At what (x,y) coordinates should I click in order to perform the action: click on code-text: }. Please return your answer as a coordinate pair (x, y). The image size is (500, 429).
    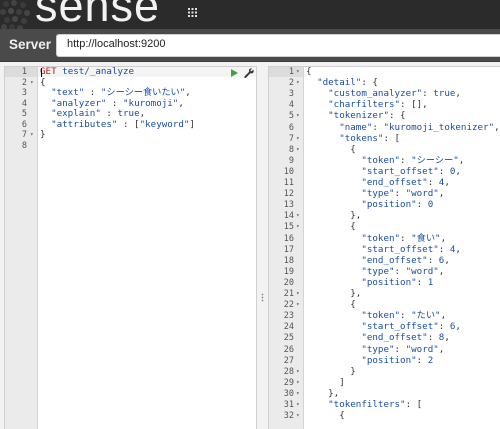
    Looking at the image, I should click on (331, 372).